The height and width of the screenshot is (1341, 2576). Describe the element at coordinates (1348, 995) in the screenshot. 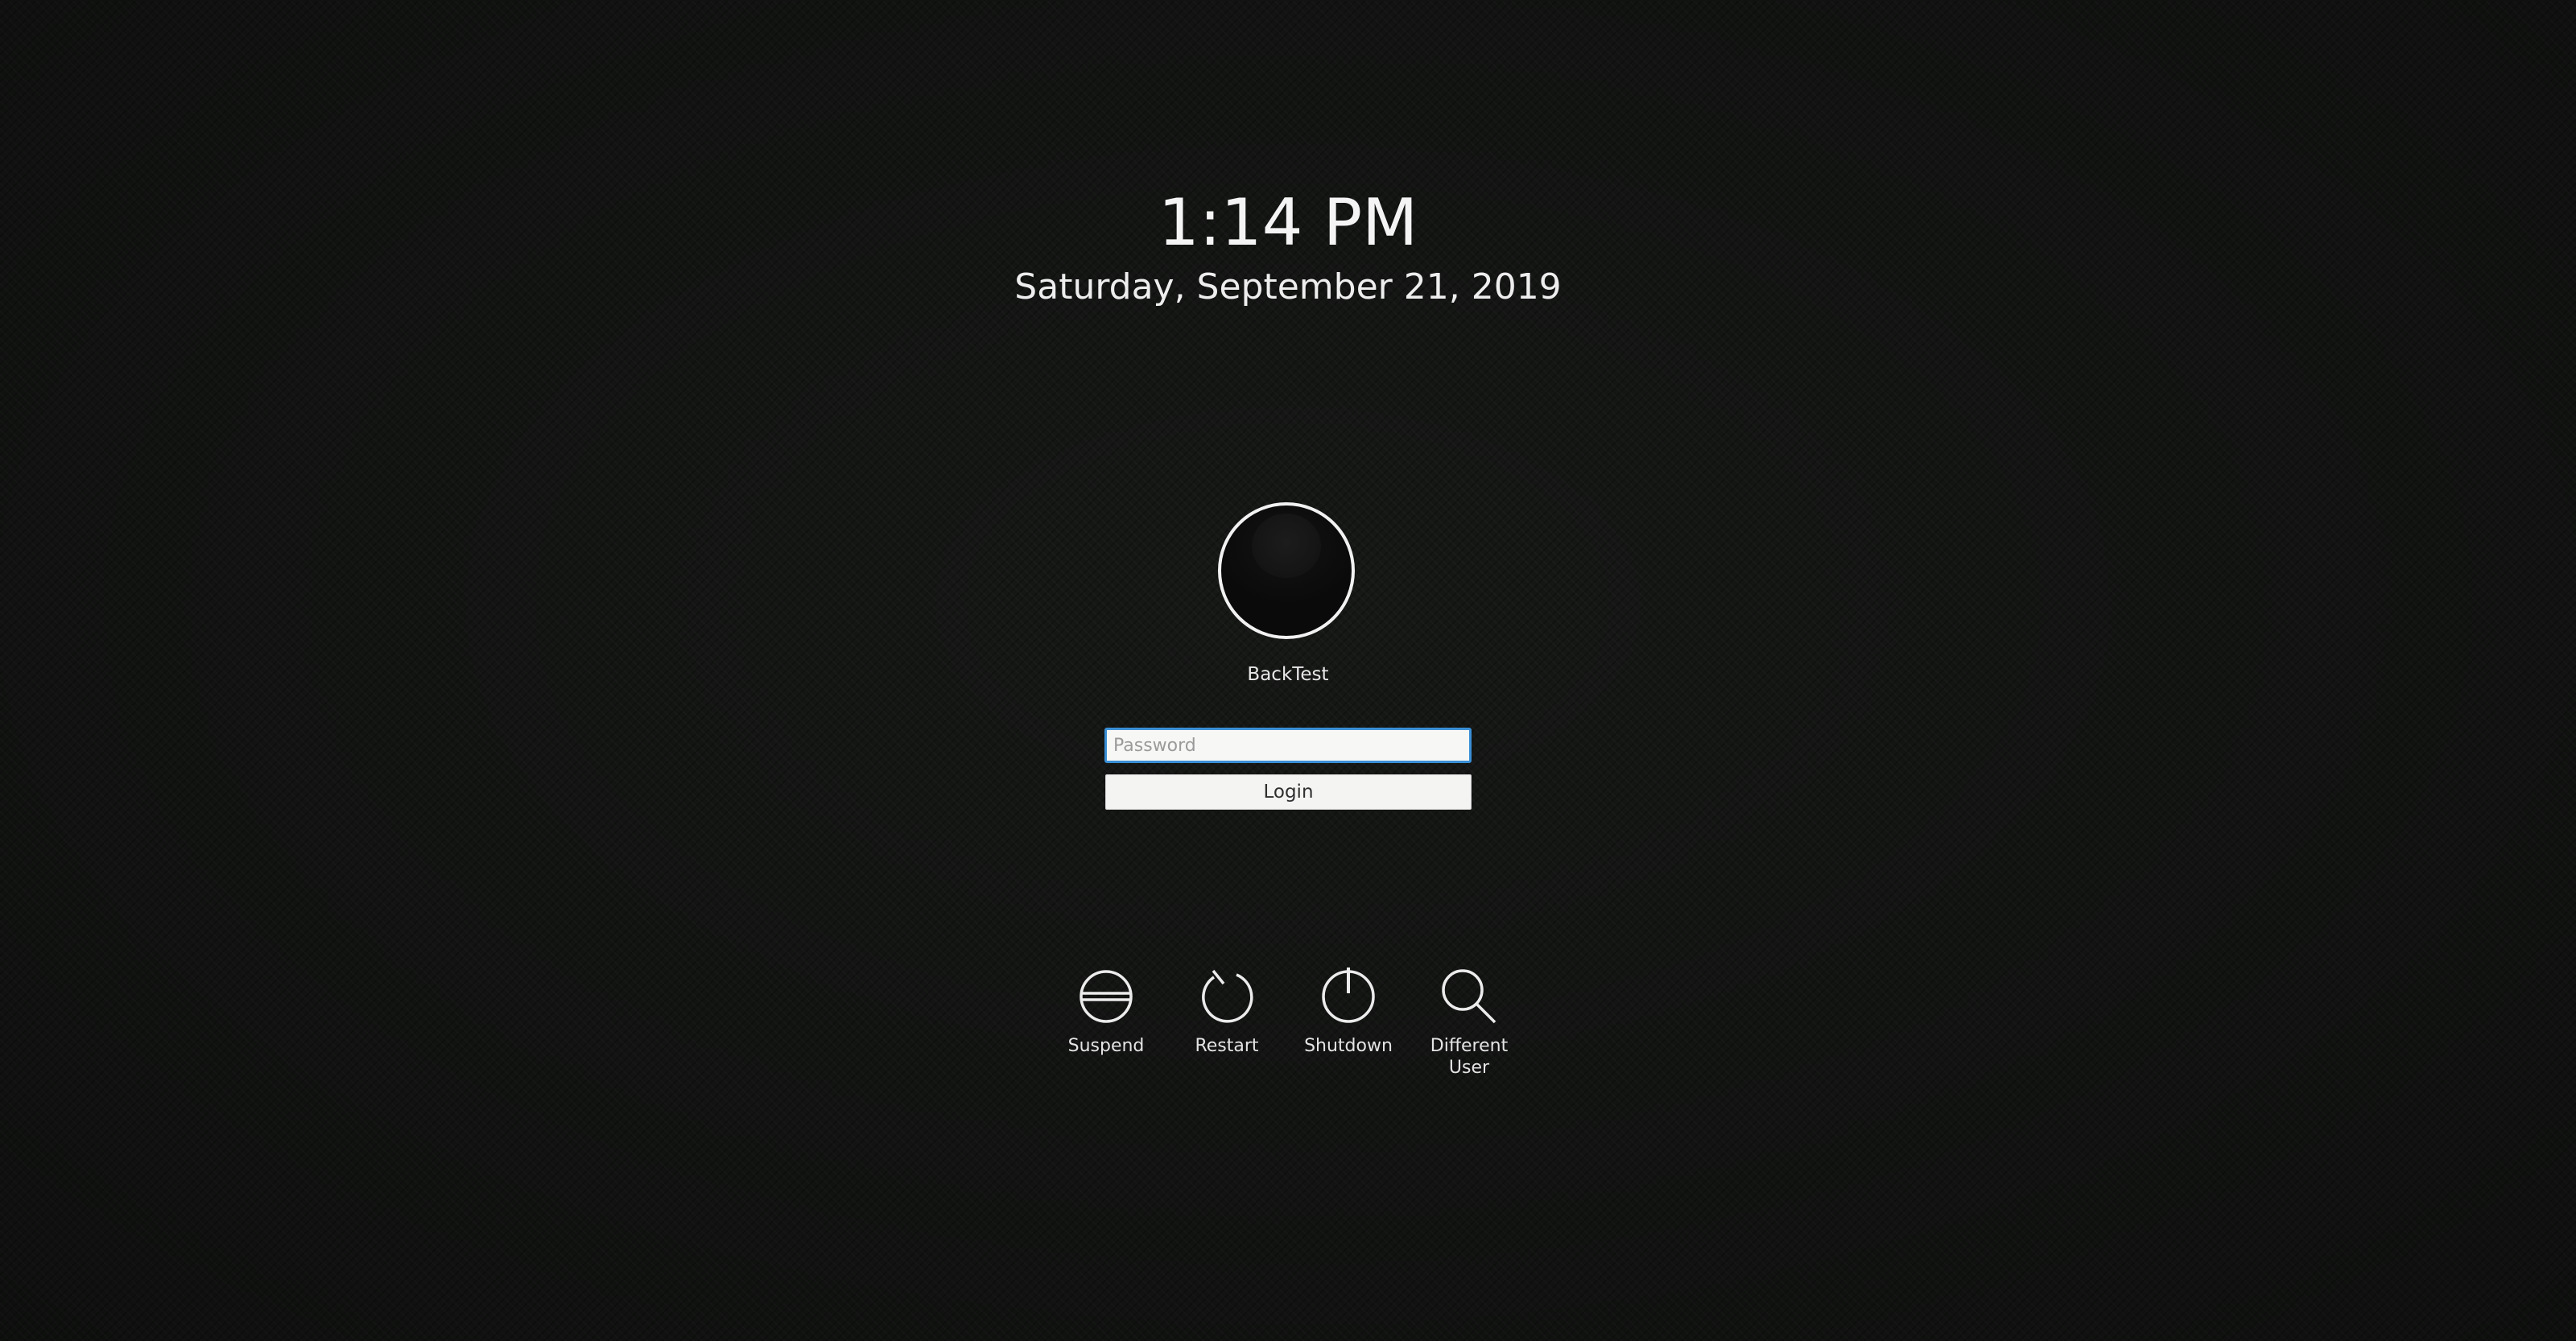

I see `power-icon` at that location.